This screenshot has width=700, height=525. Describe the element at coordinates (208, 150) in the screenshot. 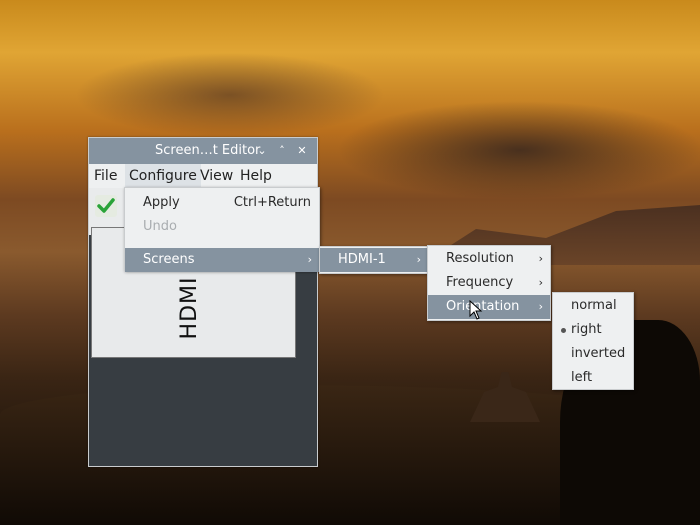

I see `window-title: Screen…t Editor` at that location.